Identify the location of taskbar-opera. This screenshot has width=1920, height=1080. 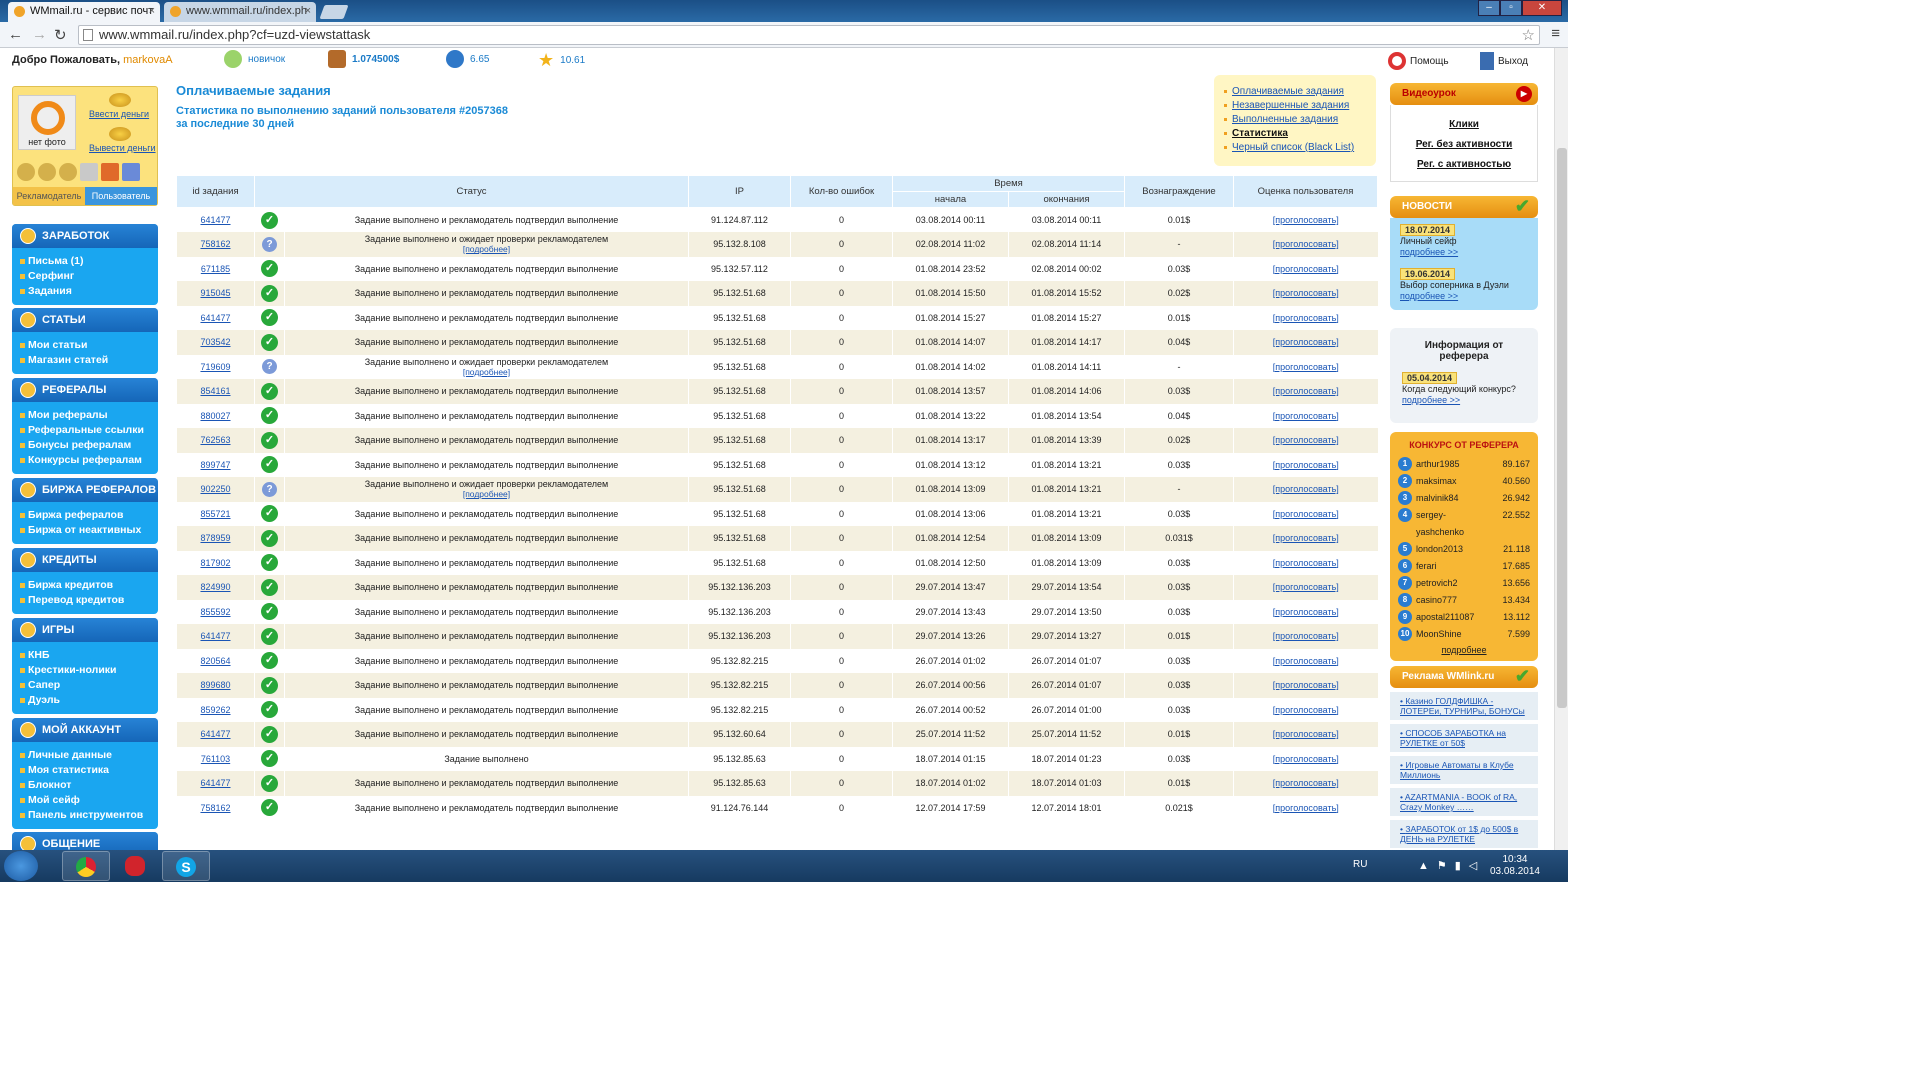
(136, 866).